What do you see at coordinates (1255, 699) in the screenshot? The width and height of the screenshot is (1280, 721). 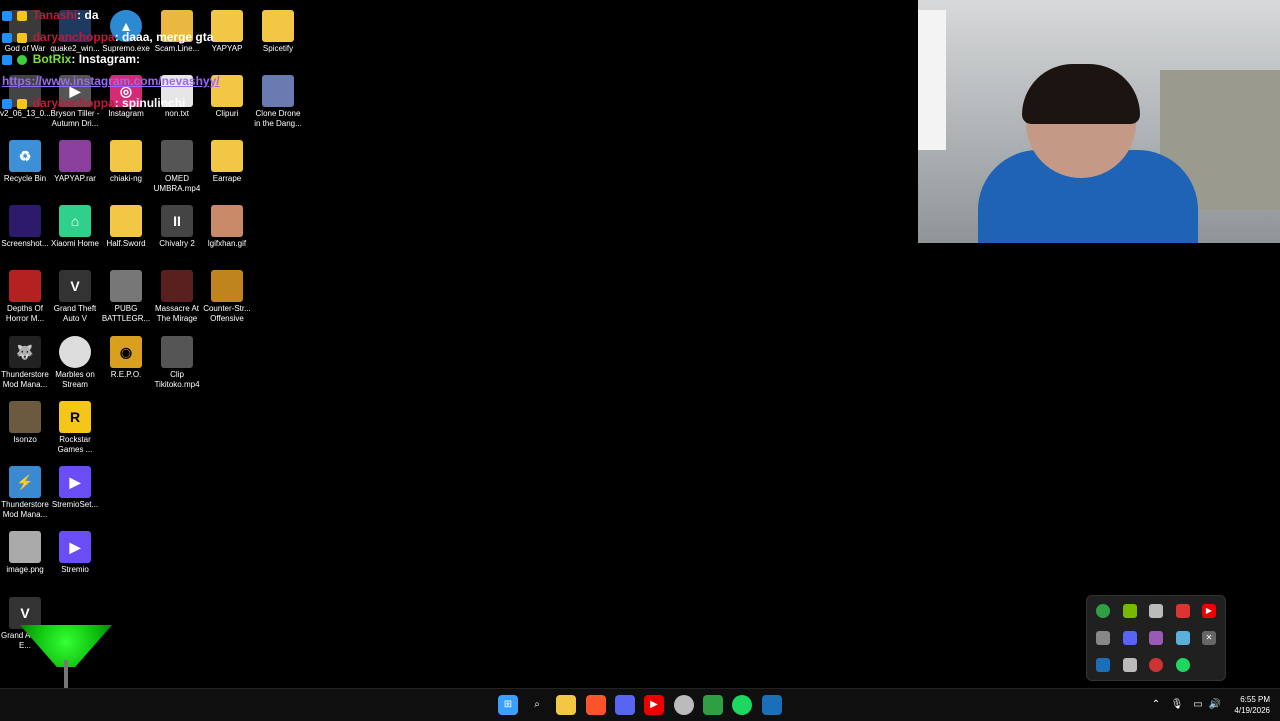 I see `clock-time: 6:55 PM` at bounding box center [1255, 699].